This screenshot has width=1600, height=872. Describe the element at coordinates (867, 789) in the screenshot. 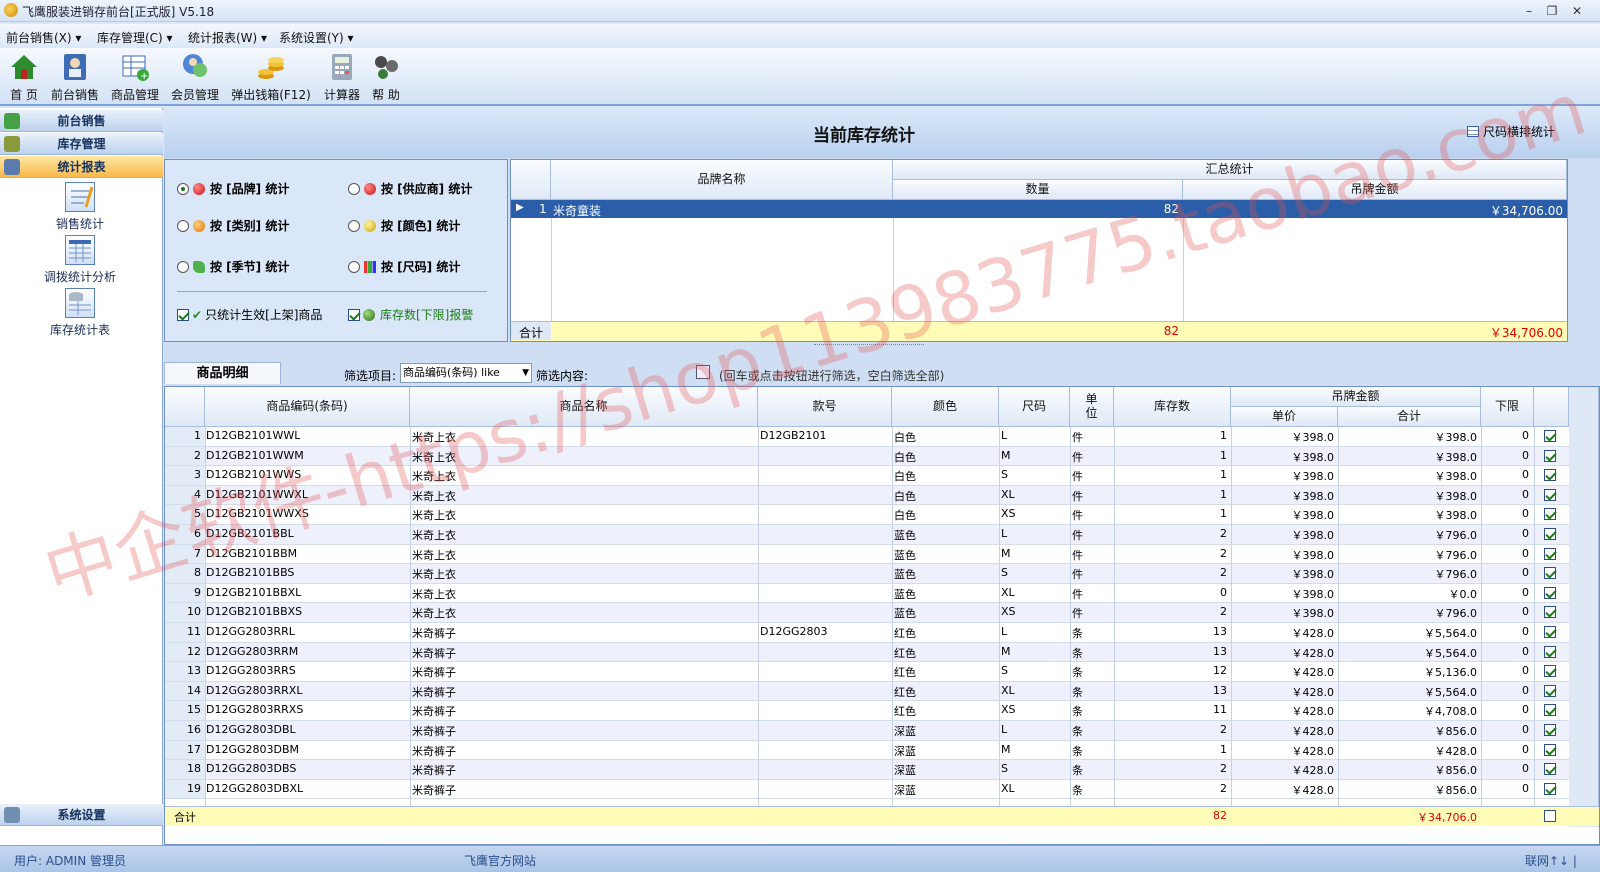

I see `table-row: 19 D12GG2803DBXL 米奇裤子 深蓝 XL 条 2 ￥428.0 ￥856.0 0` at that location.